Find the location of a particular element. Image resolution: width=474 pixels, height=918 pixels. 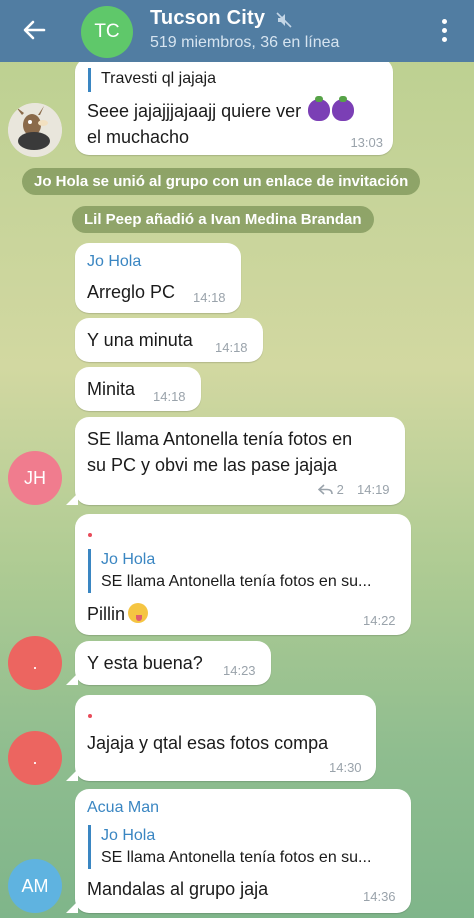

user-avatar is located at coordinates (35, 130).